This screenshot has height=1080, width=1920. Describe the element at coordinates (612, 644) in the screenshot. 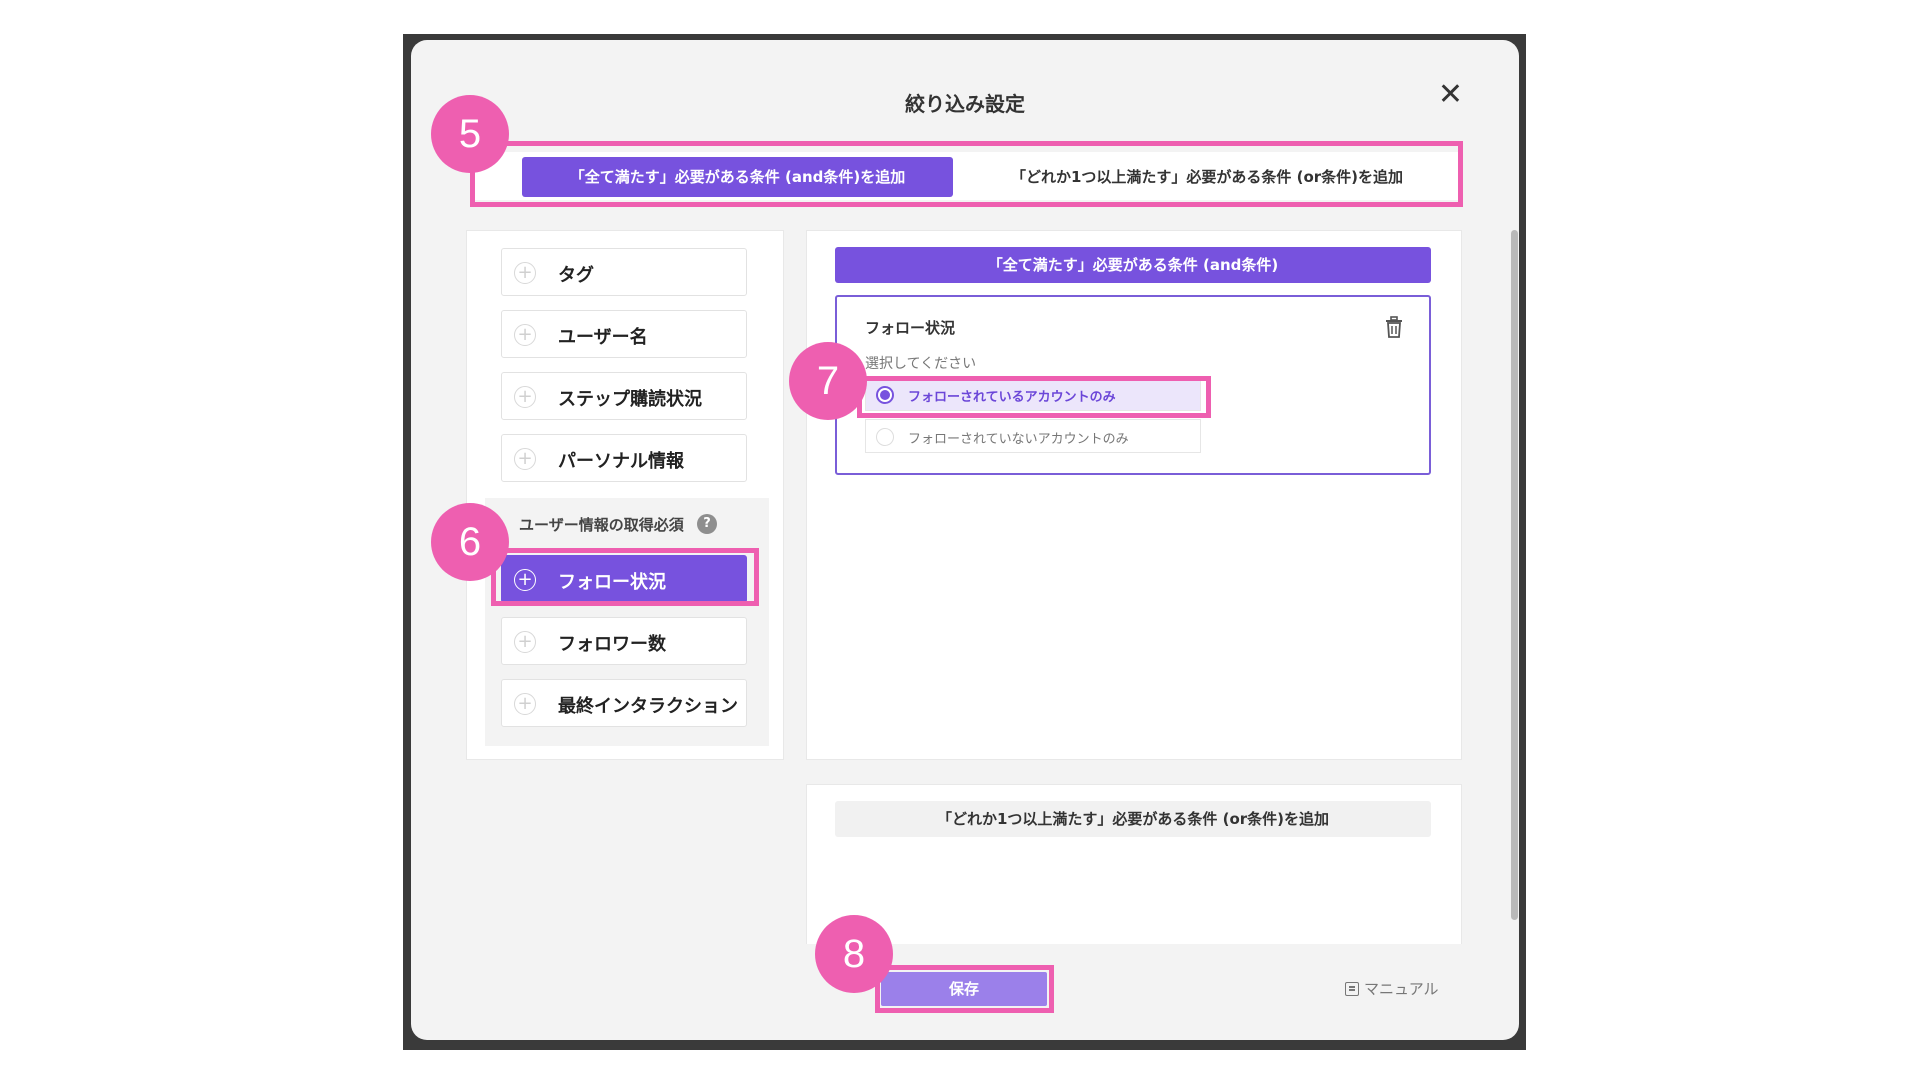

I see `category-item-label: フォロワー数` at that location.